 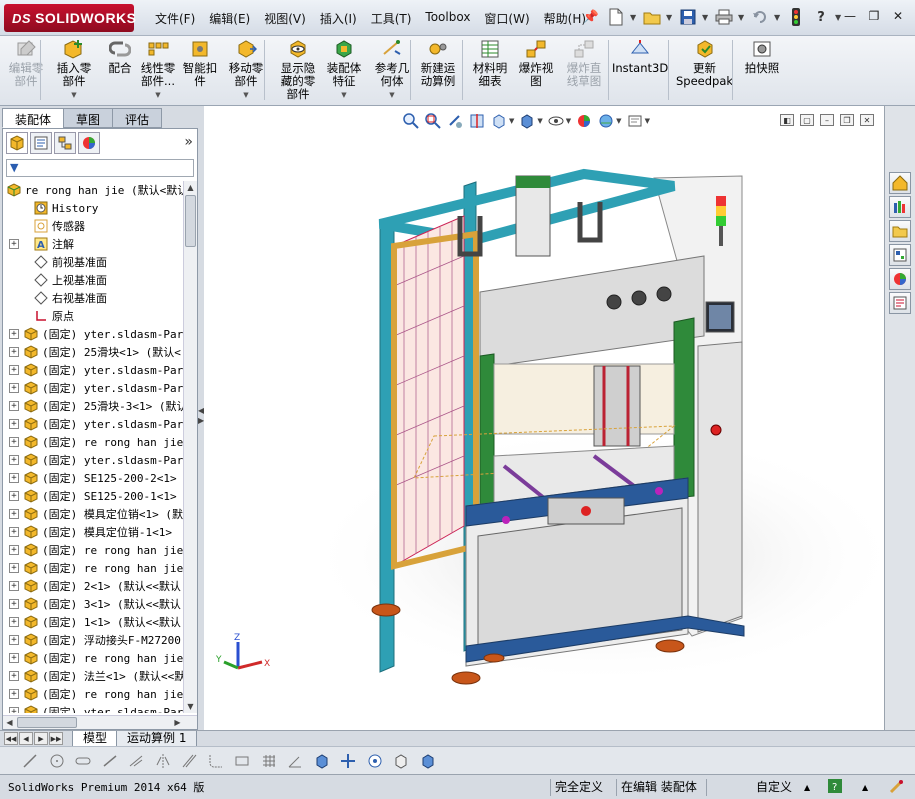 What do you see at coordinates (898, 16) in the screenshot?
I see `close-icon: ✕` at bounding box center [898, 16].